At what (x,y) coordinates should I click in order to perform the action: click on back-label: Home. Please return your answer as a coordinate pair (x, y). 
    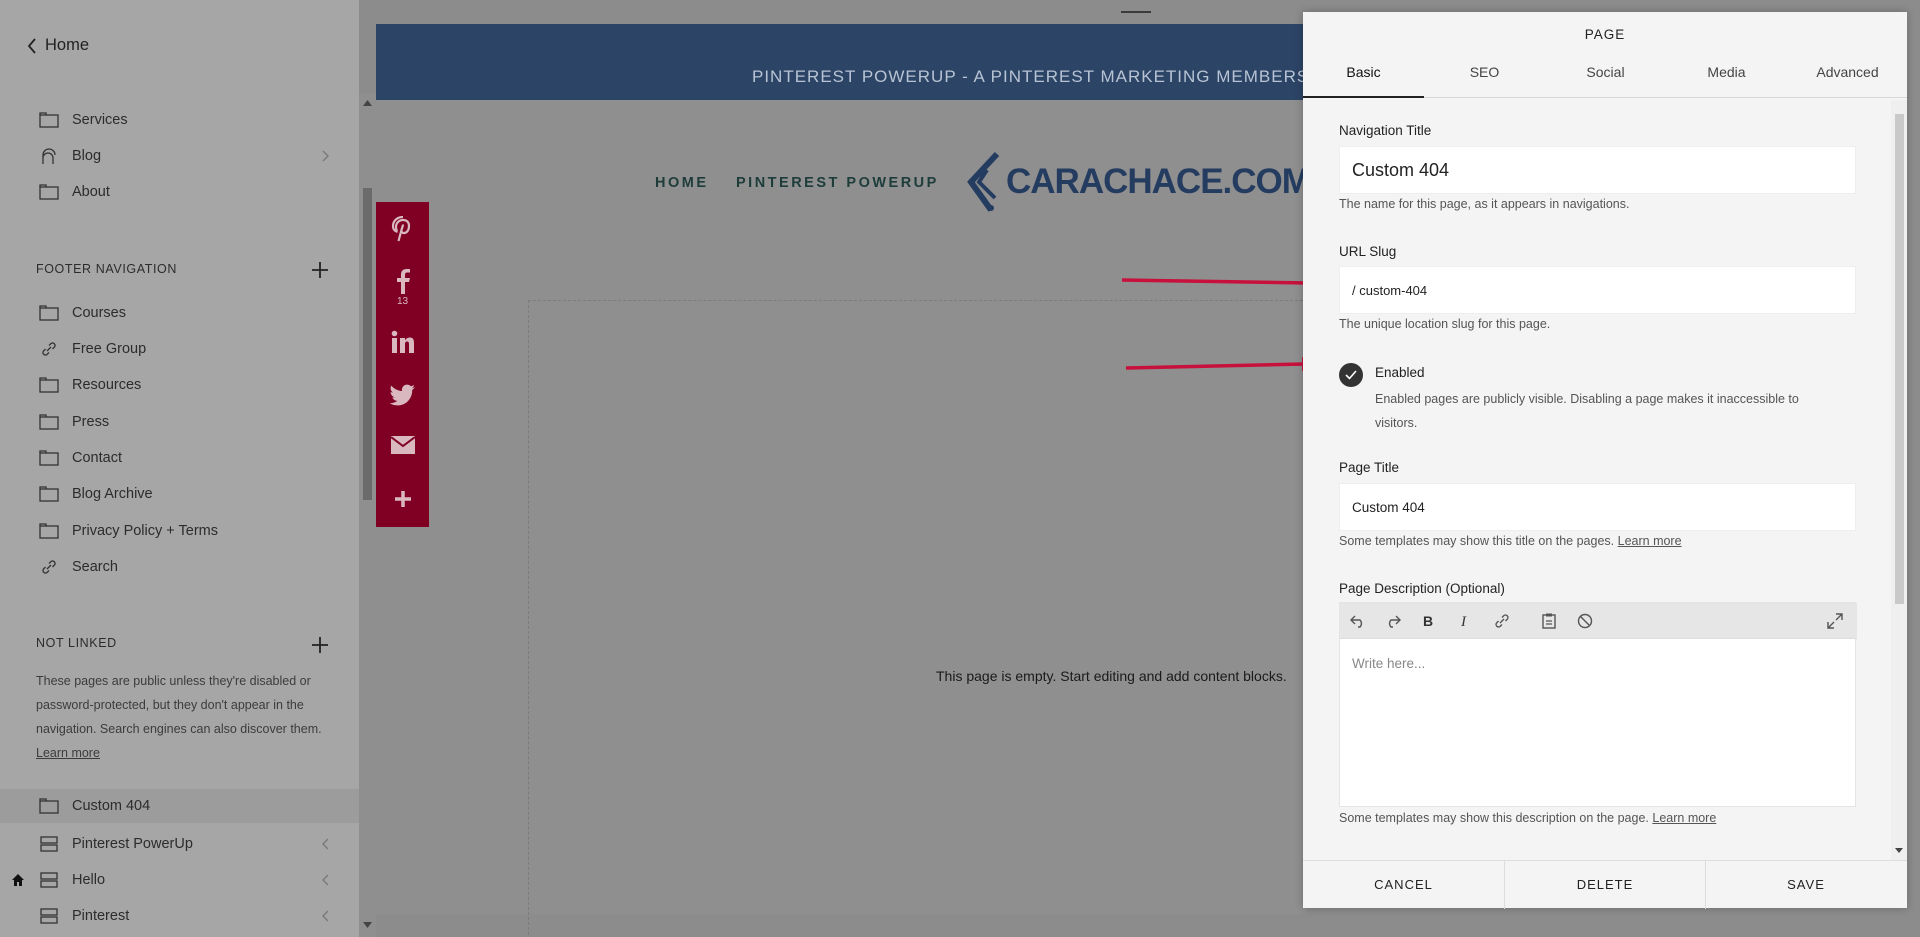
    Looking at the image, I should click on (67, 45).